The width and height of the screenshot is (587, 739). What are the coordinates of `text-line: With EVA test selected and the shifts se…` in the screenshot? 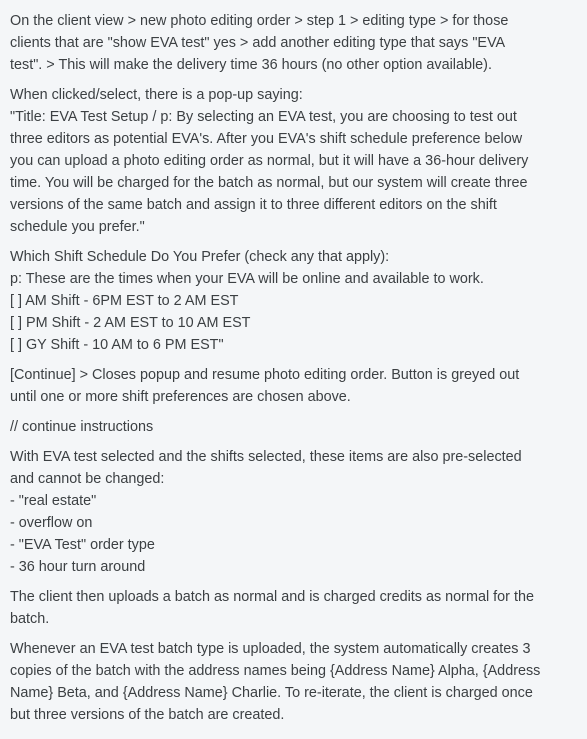 It's located at (266, 457).